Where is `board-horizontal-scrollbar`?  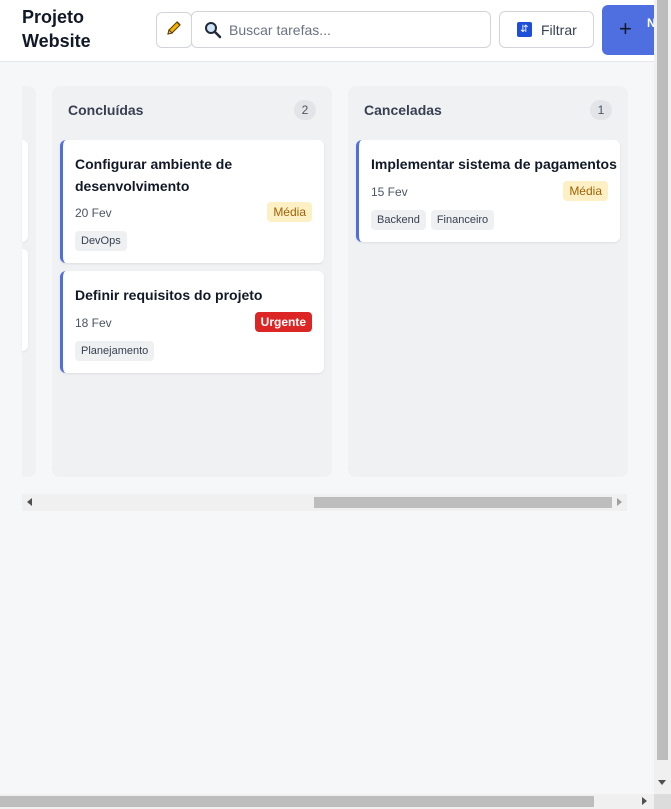 board-horizontal-scrollbar is located at coordinates (324, 502).